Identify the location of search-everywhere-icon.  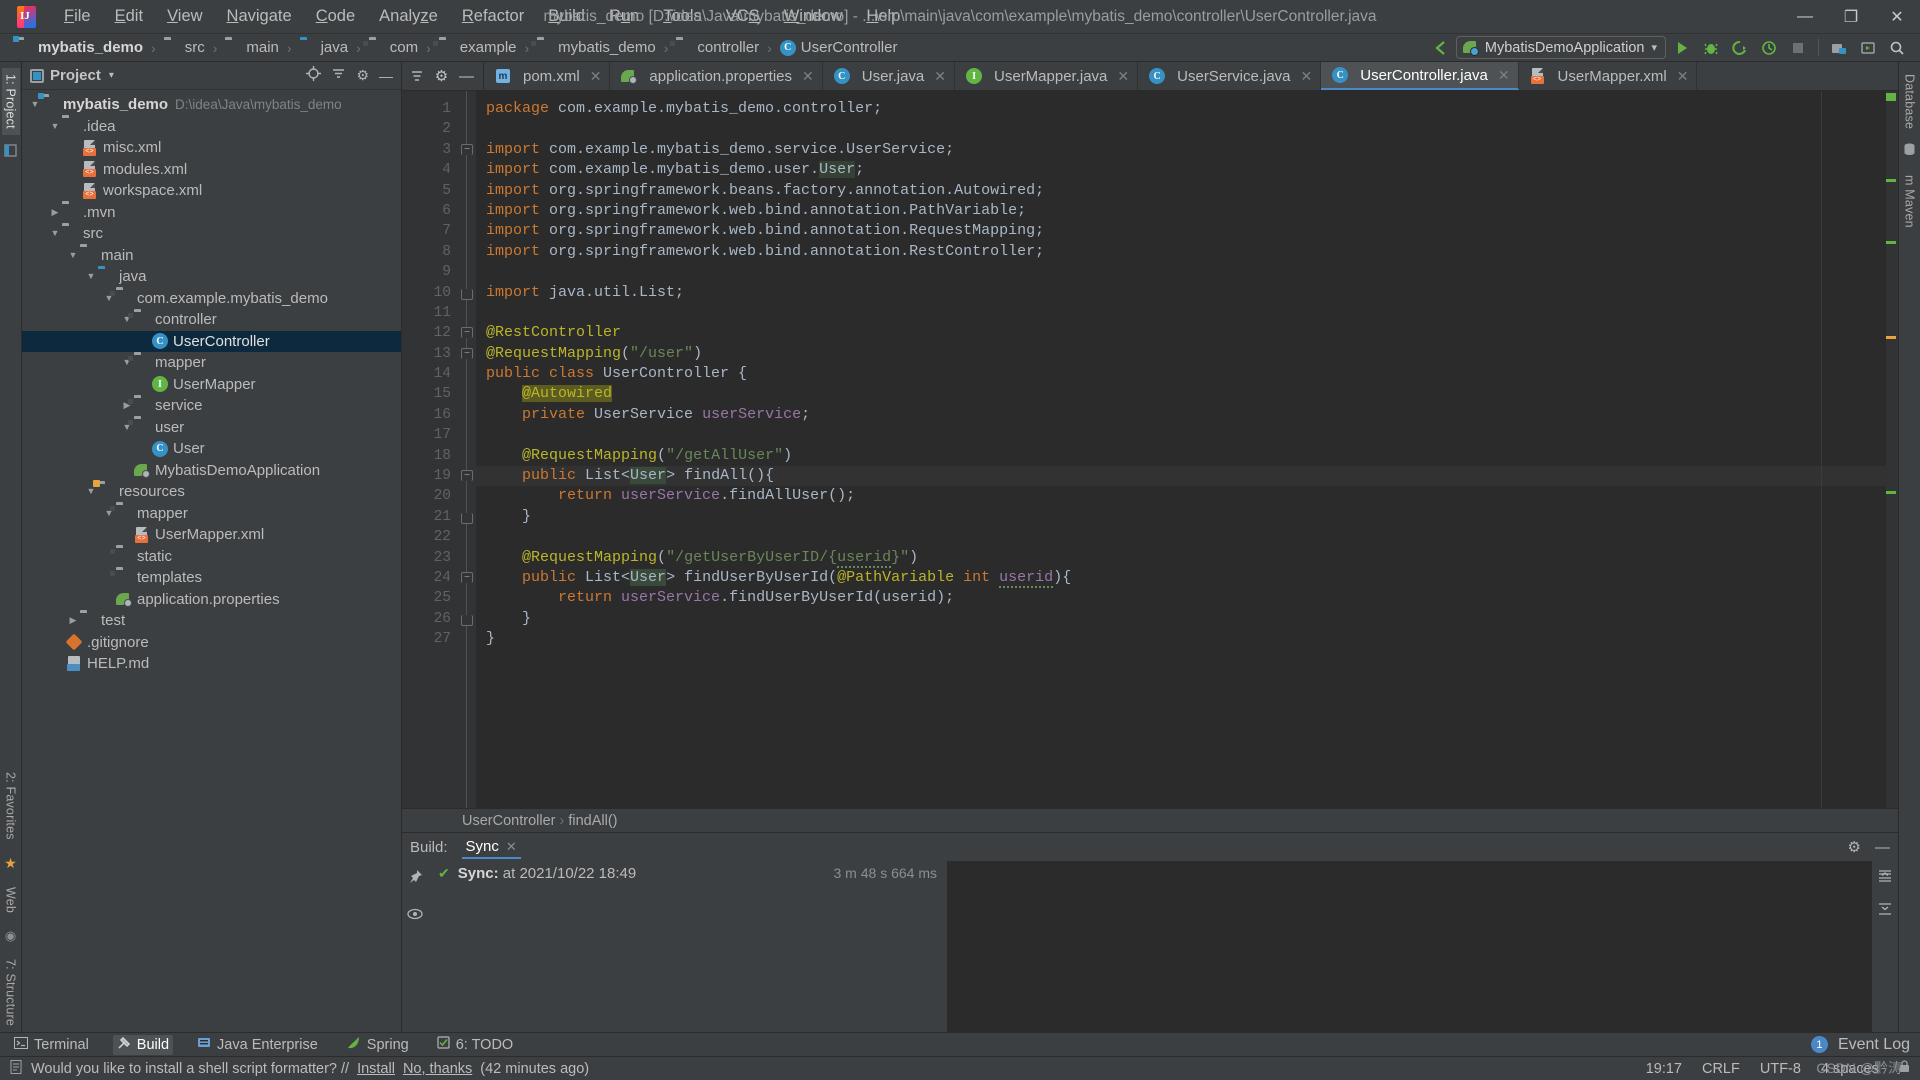
(1897, 47).